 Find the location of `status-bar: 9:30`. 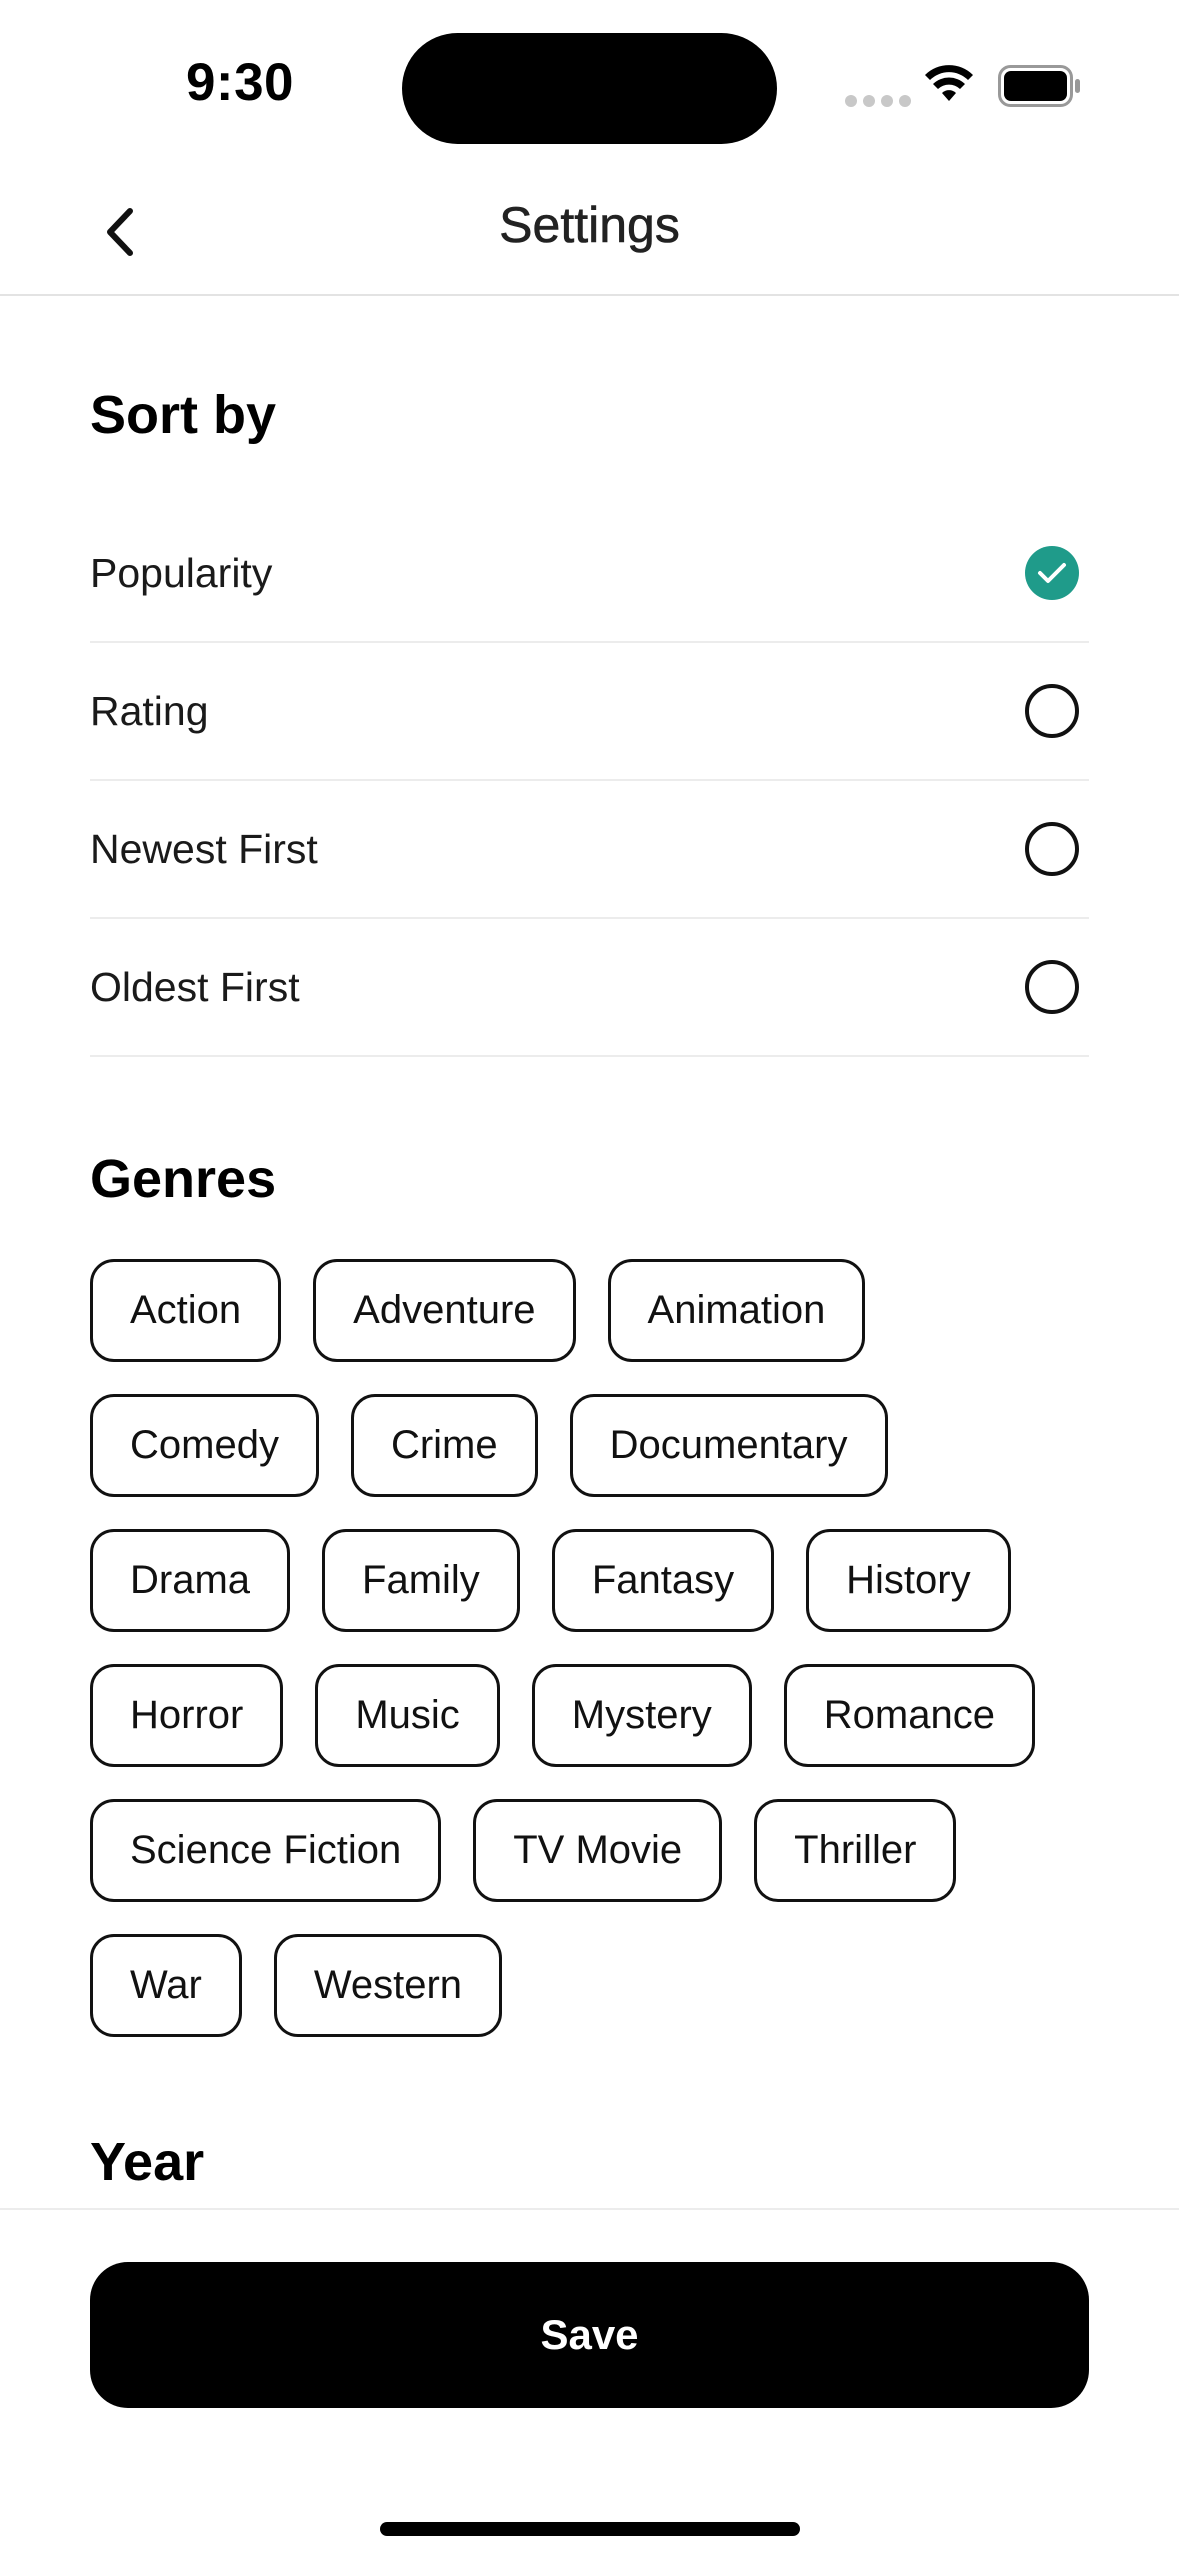

status-bar: 9:30 is located at coordinates (589, 85).